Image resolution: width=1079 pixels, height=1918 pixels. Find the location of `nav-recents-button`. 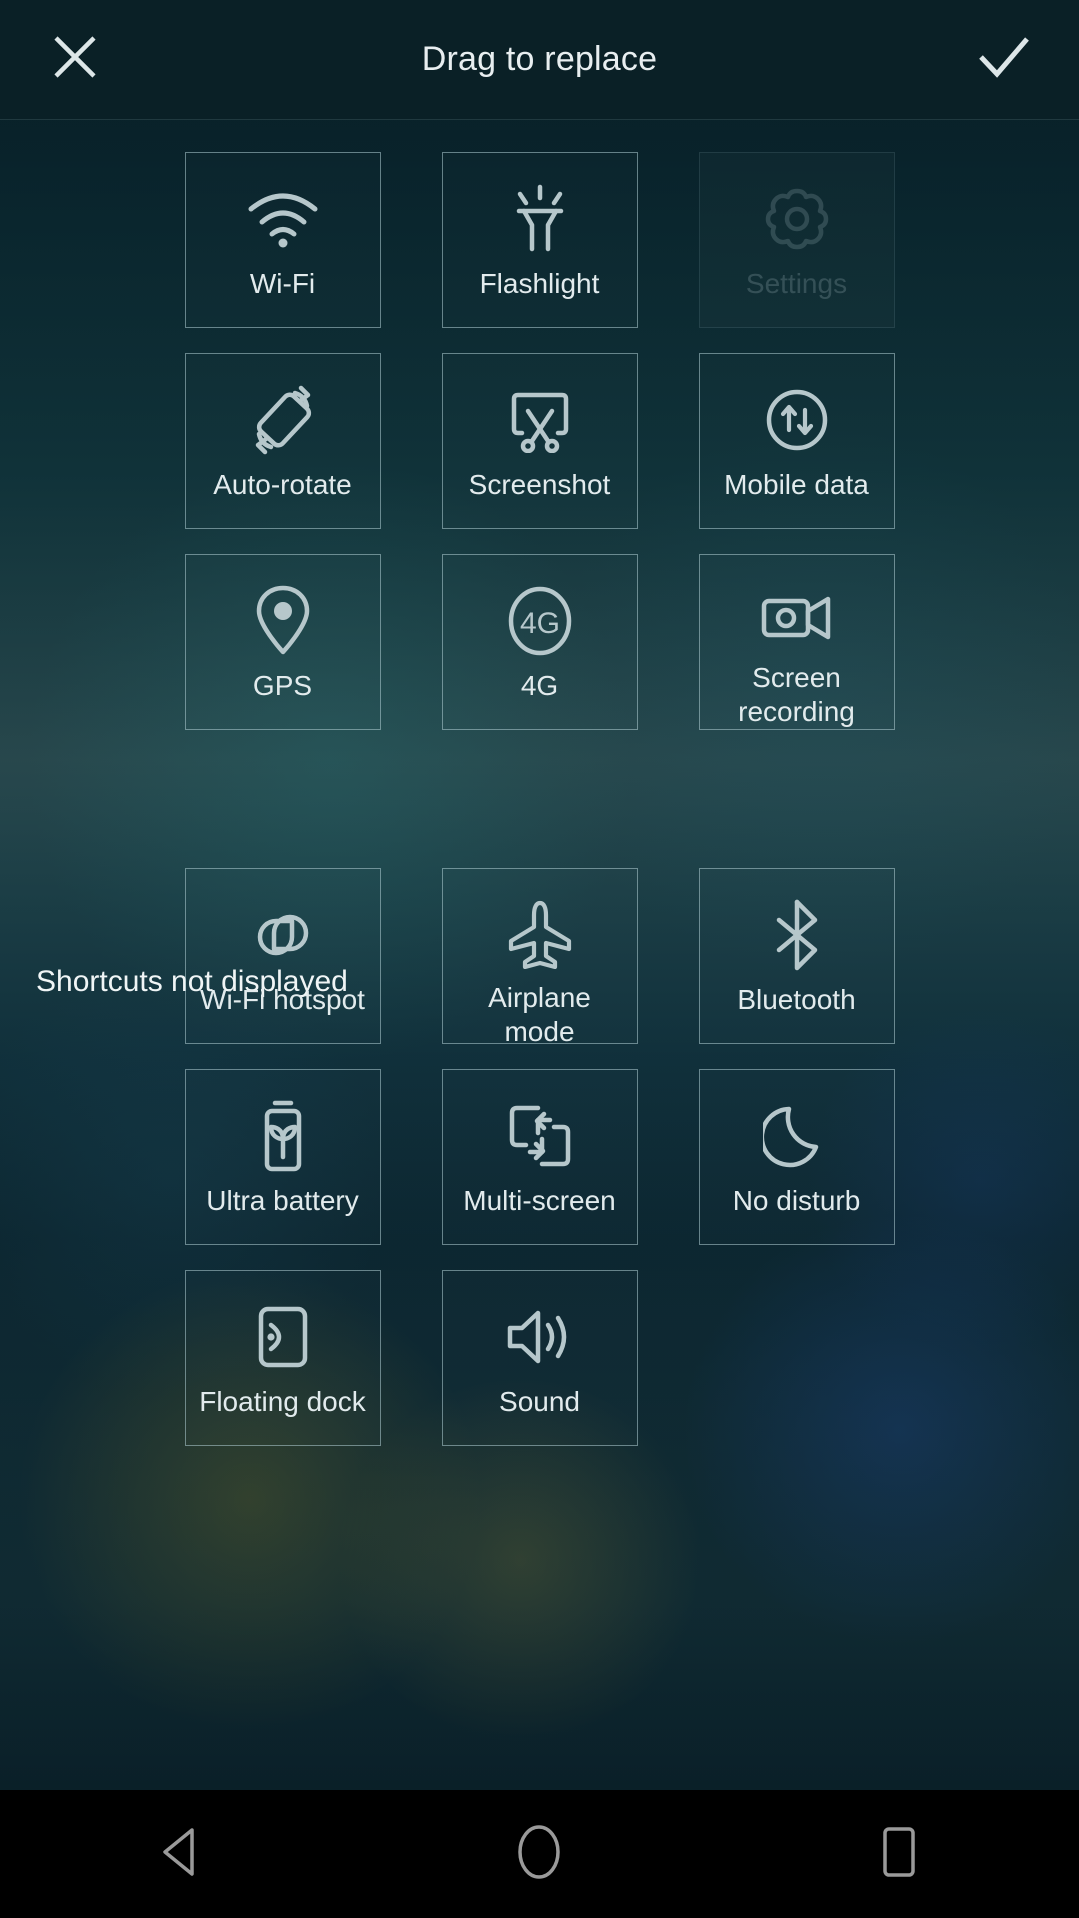

nav-recents-button is located at coordinates (899, 1854).